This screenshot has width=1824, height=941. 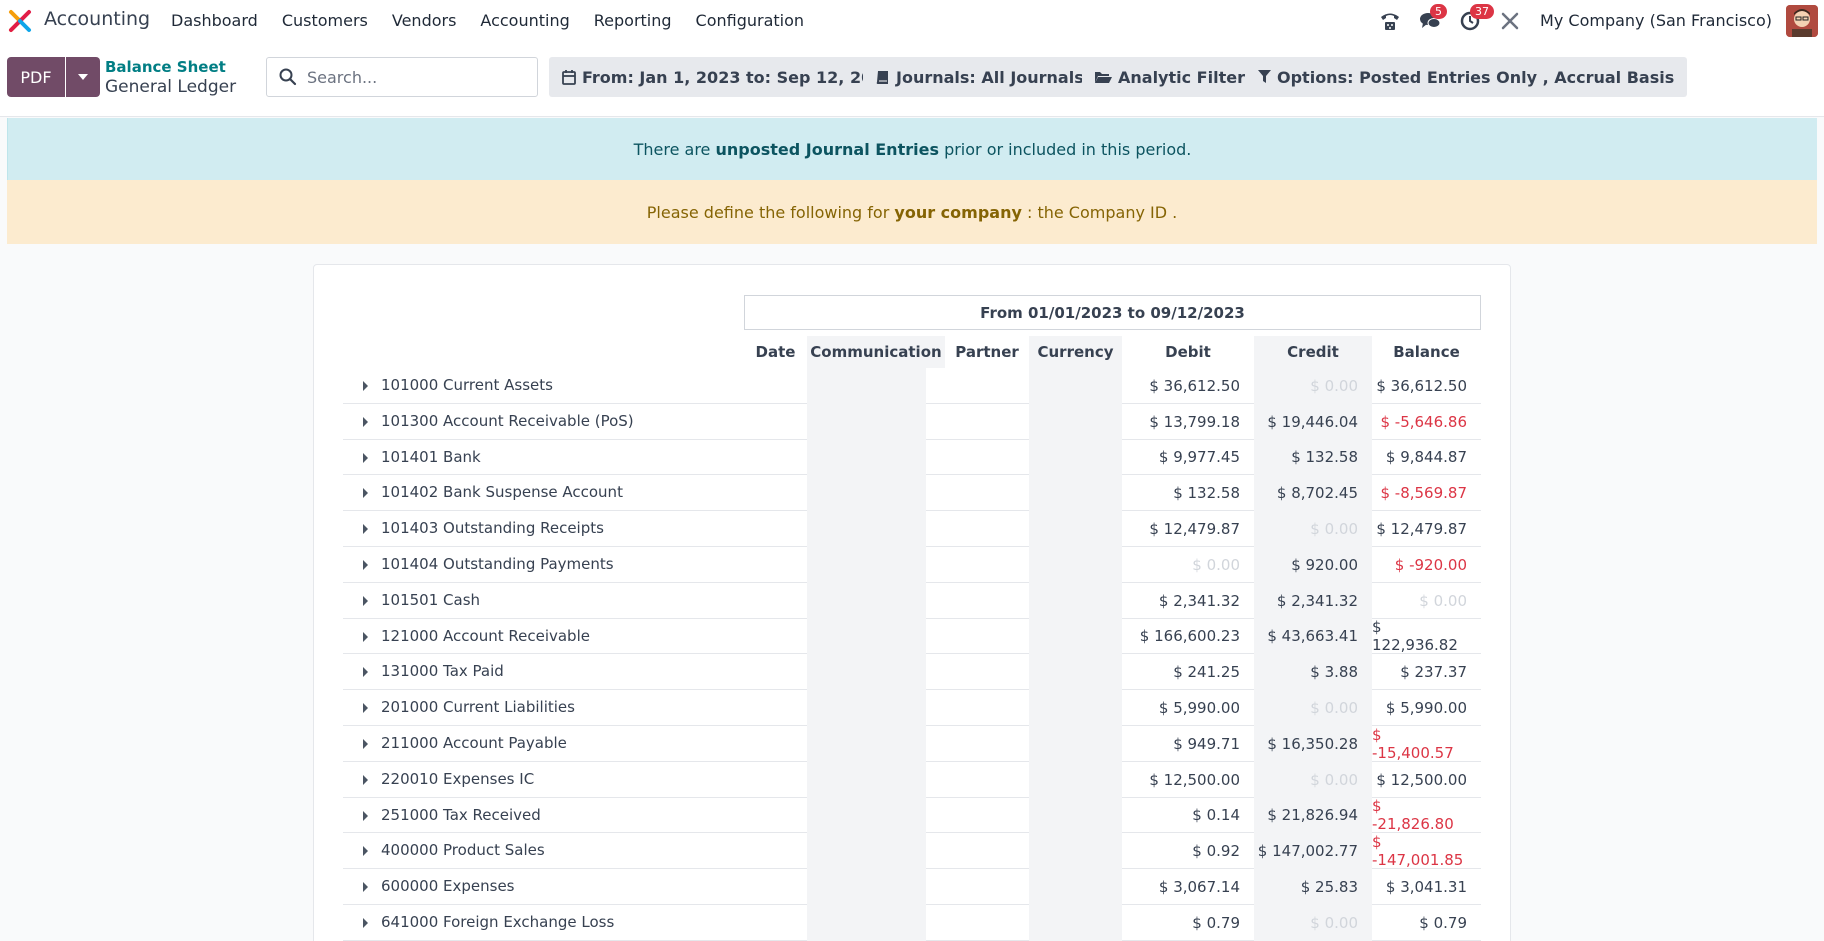 I want to click on activities-icon: 37, so click(x=1476, y=18).